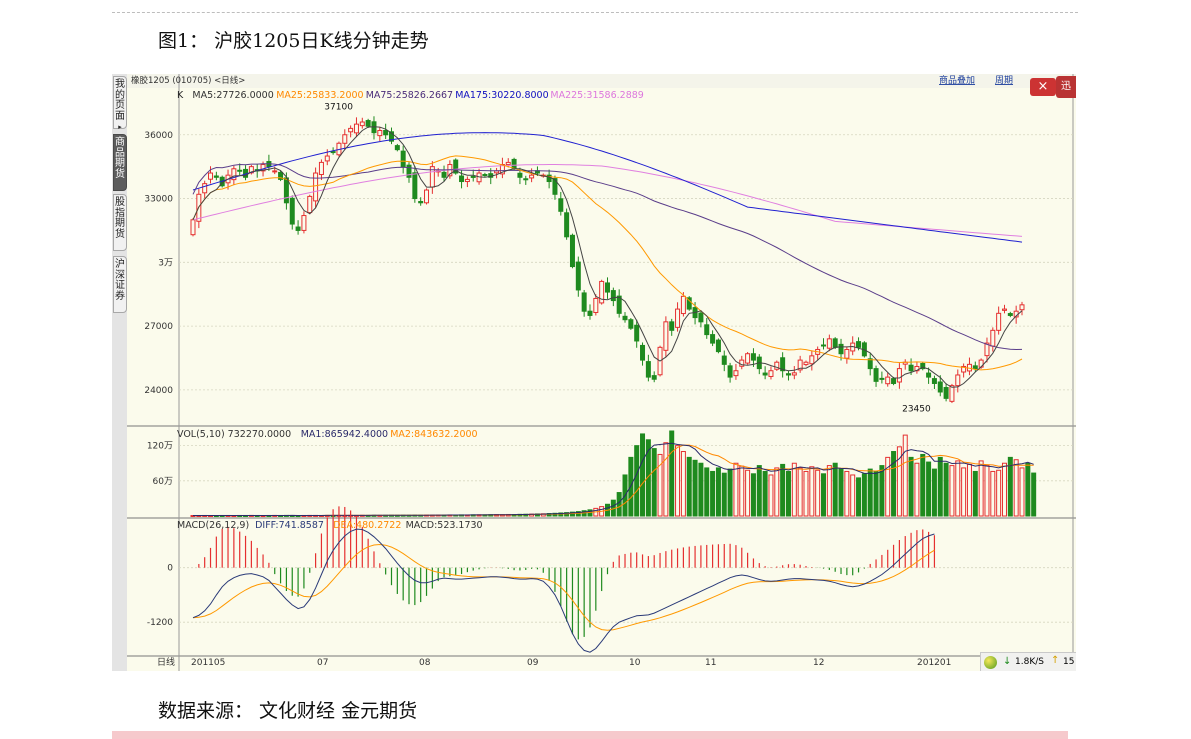  I want to click on left-tab-bar: 我的页面 ▸ 商品期货 股指期货 沪深证券, so click(120, 372).